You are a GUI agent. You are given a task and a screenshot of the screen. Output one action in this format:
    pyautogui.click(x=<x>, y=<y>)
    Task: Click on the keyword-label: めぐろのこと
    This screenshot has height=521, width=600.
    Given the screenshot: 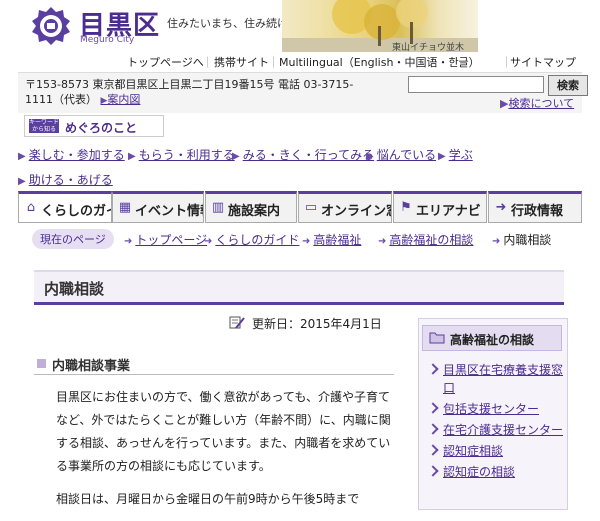 What is the action you would take?
    pyautogui.click(x=101, y=127)
    